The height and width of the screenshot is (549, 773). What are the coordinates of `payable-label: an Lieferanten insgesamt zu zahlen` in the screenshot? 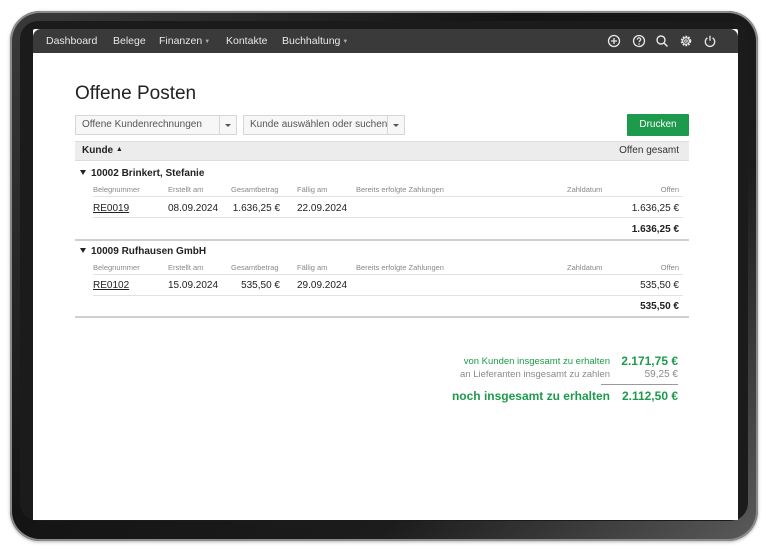 It's located at (535, 374).